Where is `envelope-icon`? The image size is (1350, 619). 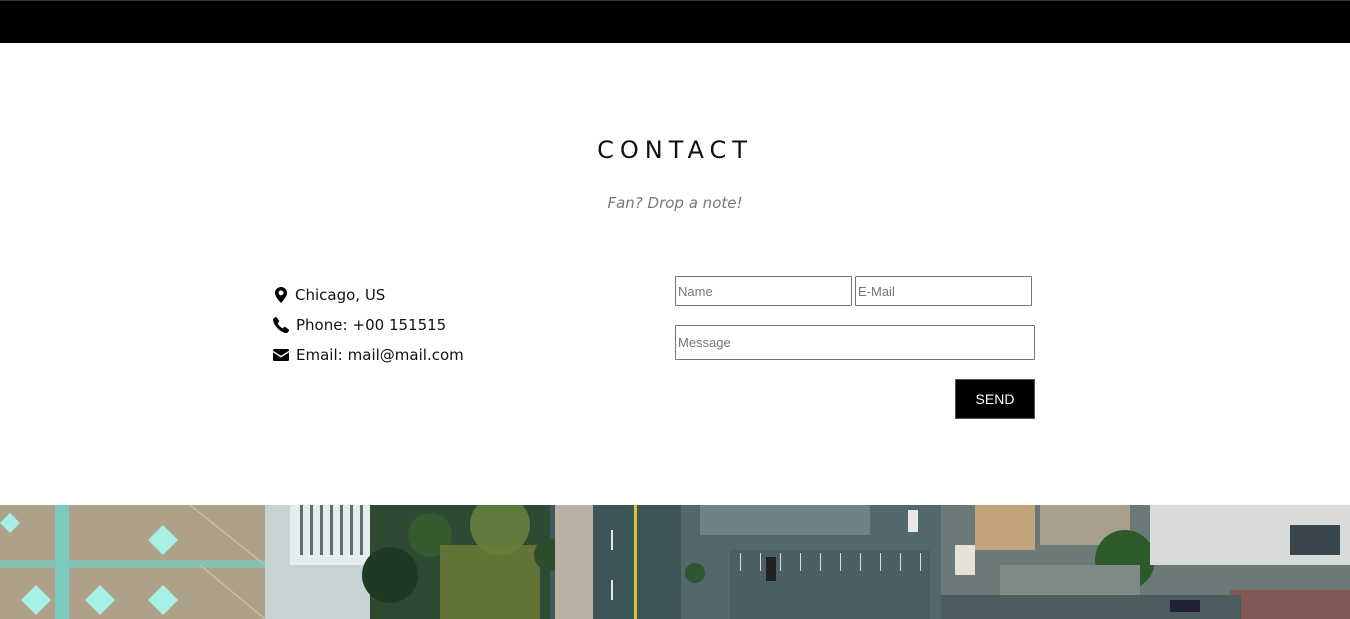 envelope-icon is located at coordinates (281, 355).